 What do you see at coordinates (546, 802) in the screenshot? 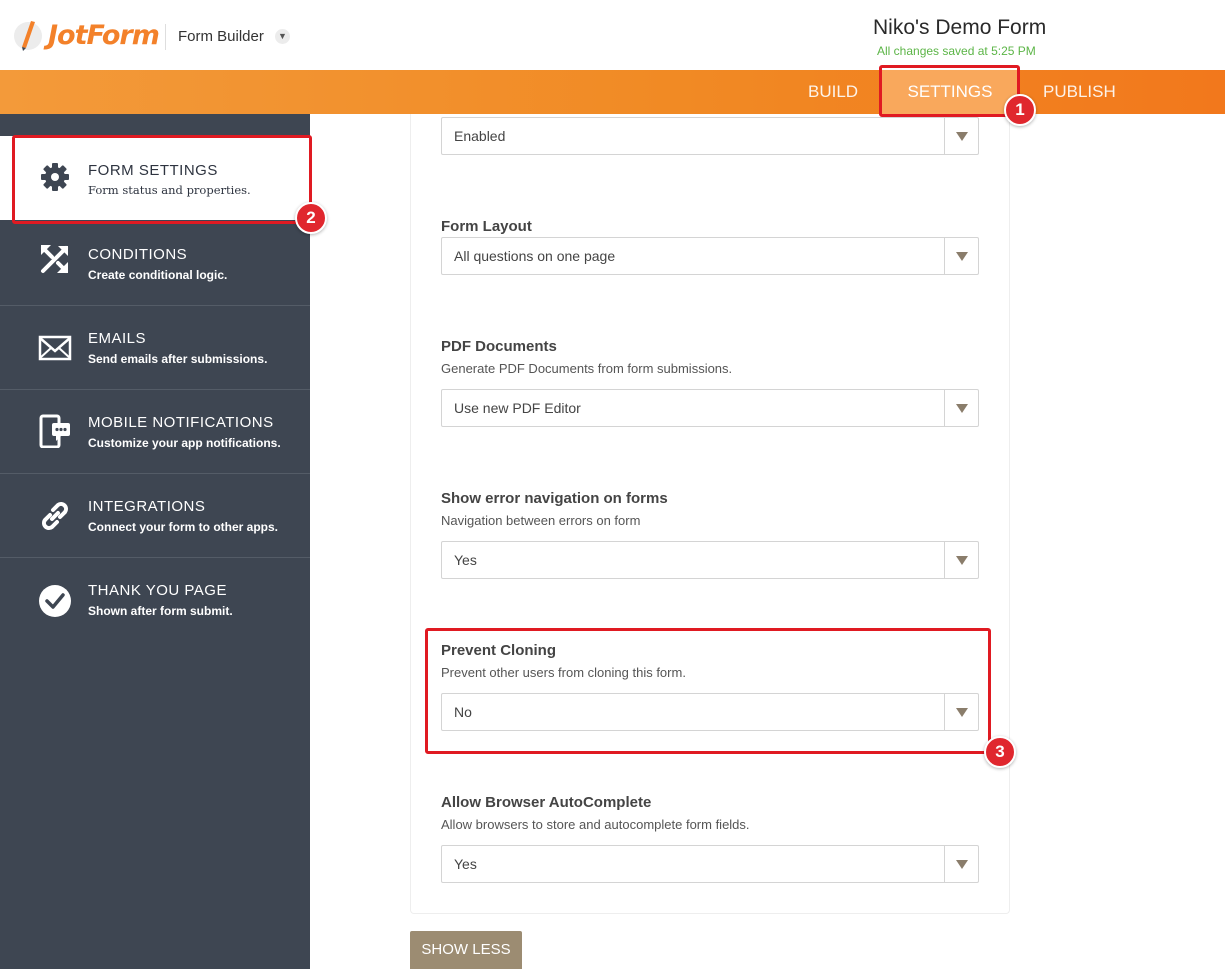
I see `autocomplete-label: Allow Browser AutoComplete` at bounding box center [546, 802].